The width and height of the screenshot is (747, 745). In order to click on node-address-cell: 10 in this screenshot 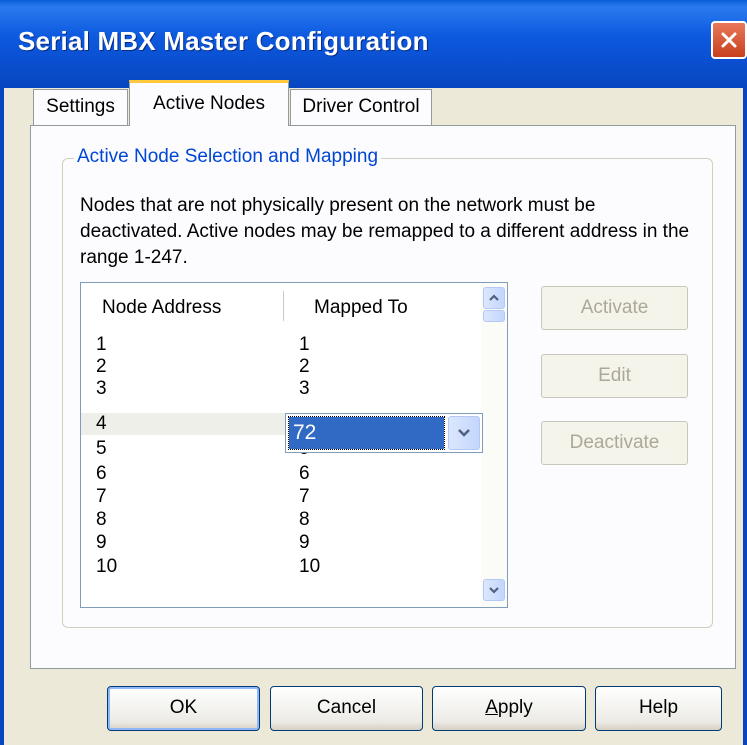, I will do `click(107, 566)`.